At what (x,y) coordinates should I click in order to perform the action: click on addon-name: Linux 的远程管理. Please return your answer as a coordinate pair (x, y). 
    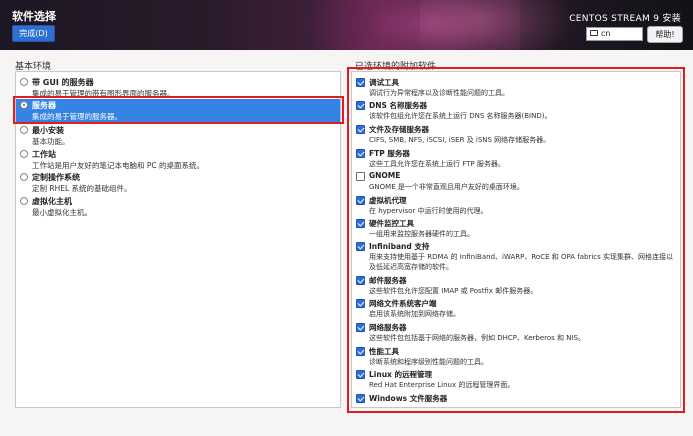
    Looking at the image, I should click on (400, 374).